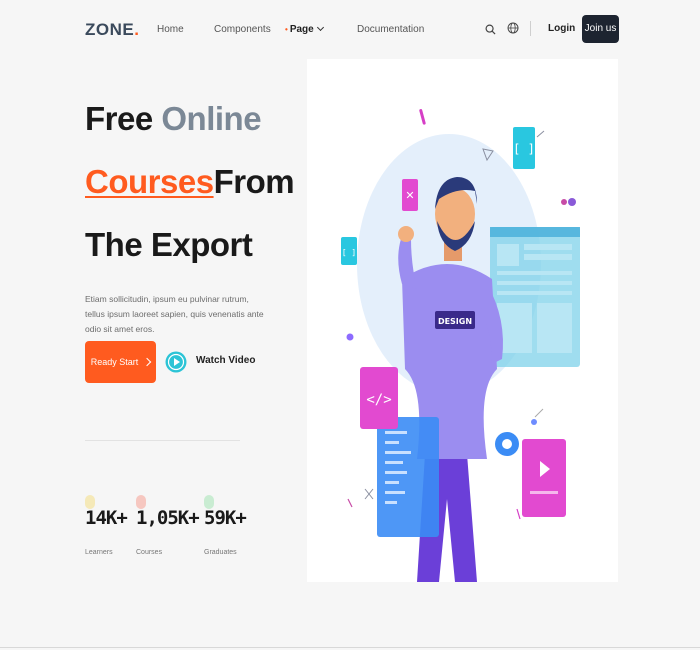 This screenshot has width=700, height=650. Describe the element at coordinates (114, 362) in the screenshot. I see `ready-start-label: Ready Start` at that location.